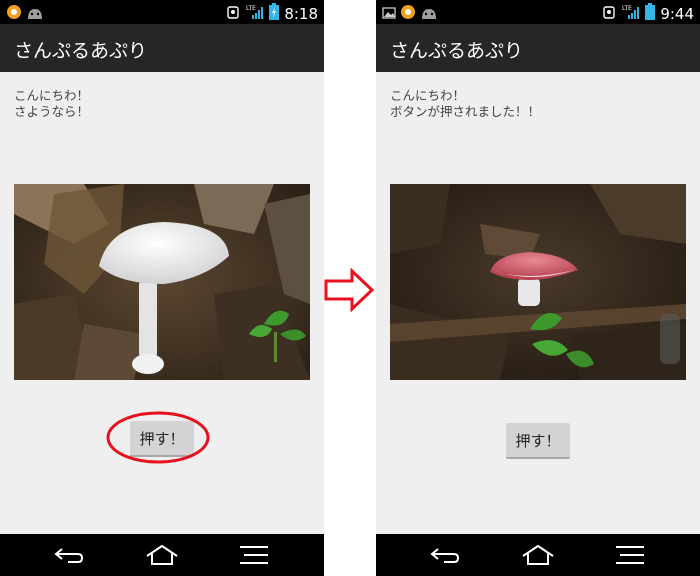 Image resolution: width=700 pixels, height=576 pixels. What do you see at coordinates (162, 12) in the screenshot?
I see `status-bar: LTE 8:18` at bounding box center [162, 12].